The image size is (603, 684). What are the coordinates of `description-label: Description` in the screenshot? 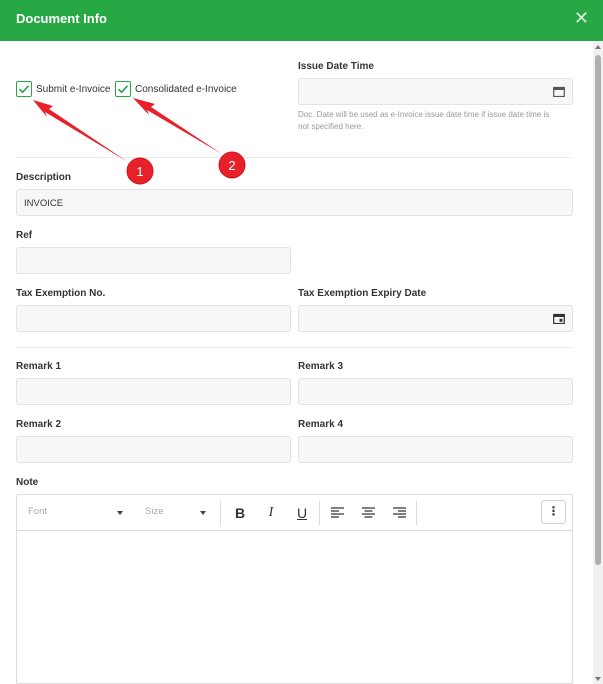 It's located at (44, 177).